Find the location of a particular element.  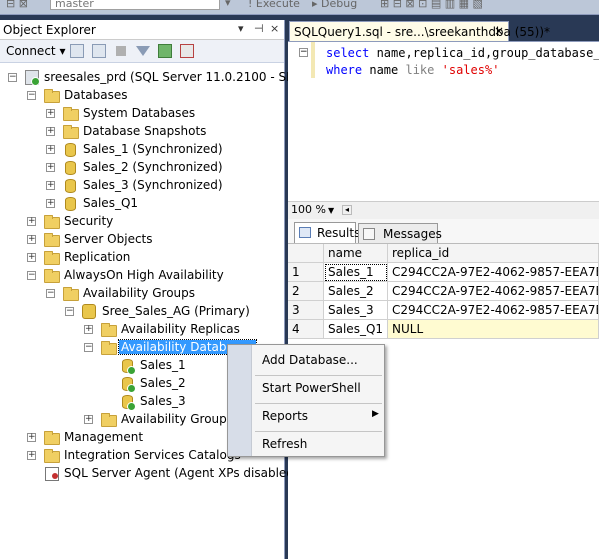

cell-name: Sales_Q1 is located at coordinates (356, 329).